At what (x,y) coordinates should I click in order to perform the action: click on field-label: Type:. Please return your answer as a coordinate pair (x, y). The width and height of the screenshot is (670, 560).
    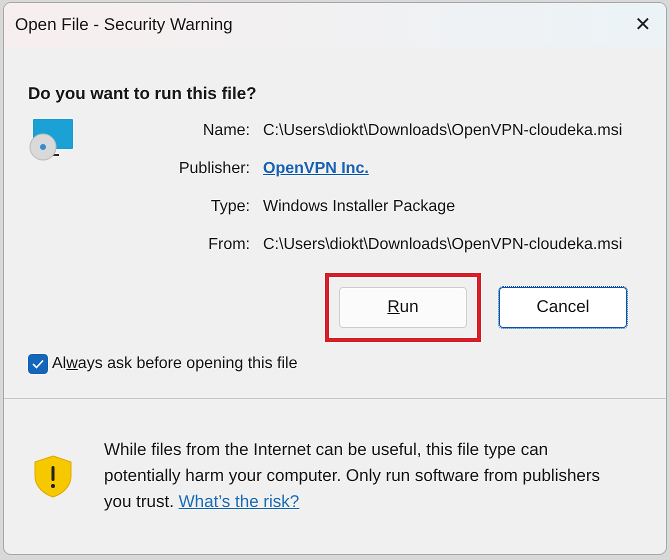
    Looking at the image, I should click on (230, 206).